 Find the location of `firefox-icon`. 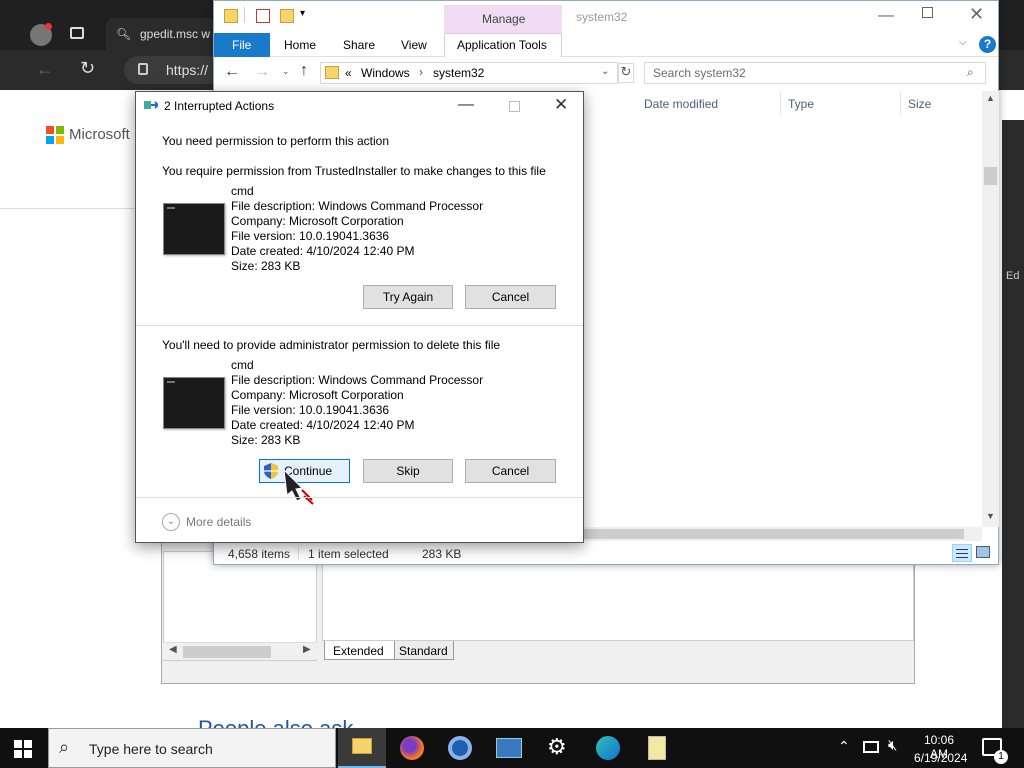

firefox-icon is located at coordinates (412, 748).